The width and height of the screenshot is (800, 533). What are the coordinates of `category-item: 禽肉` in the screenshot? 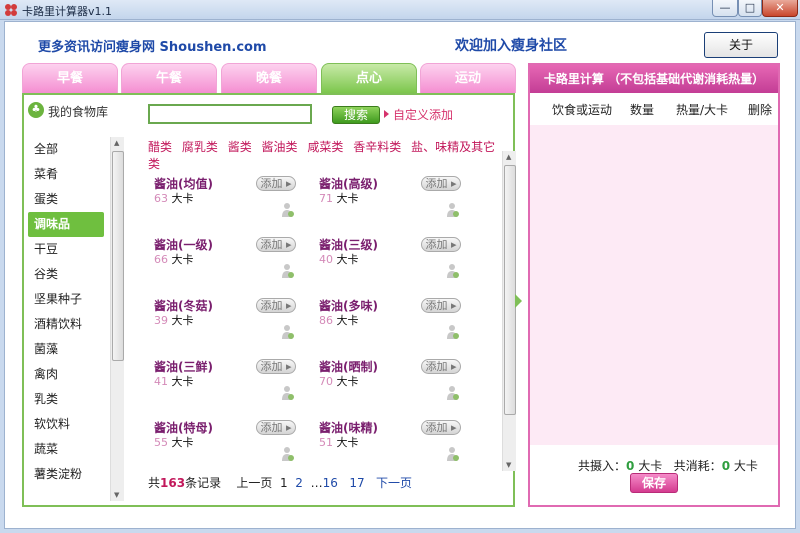 It's located at (66, 374).